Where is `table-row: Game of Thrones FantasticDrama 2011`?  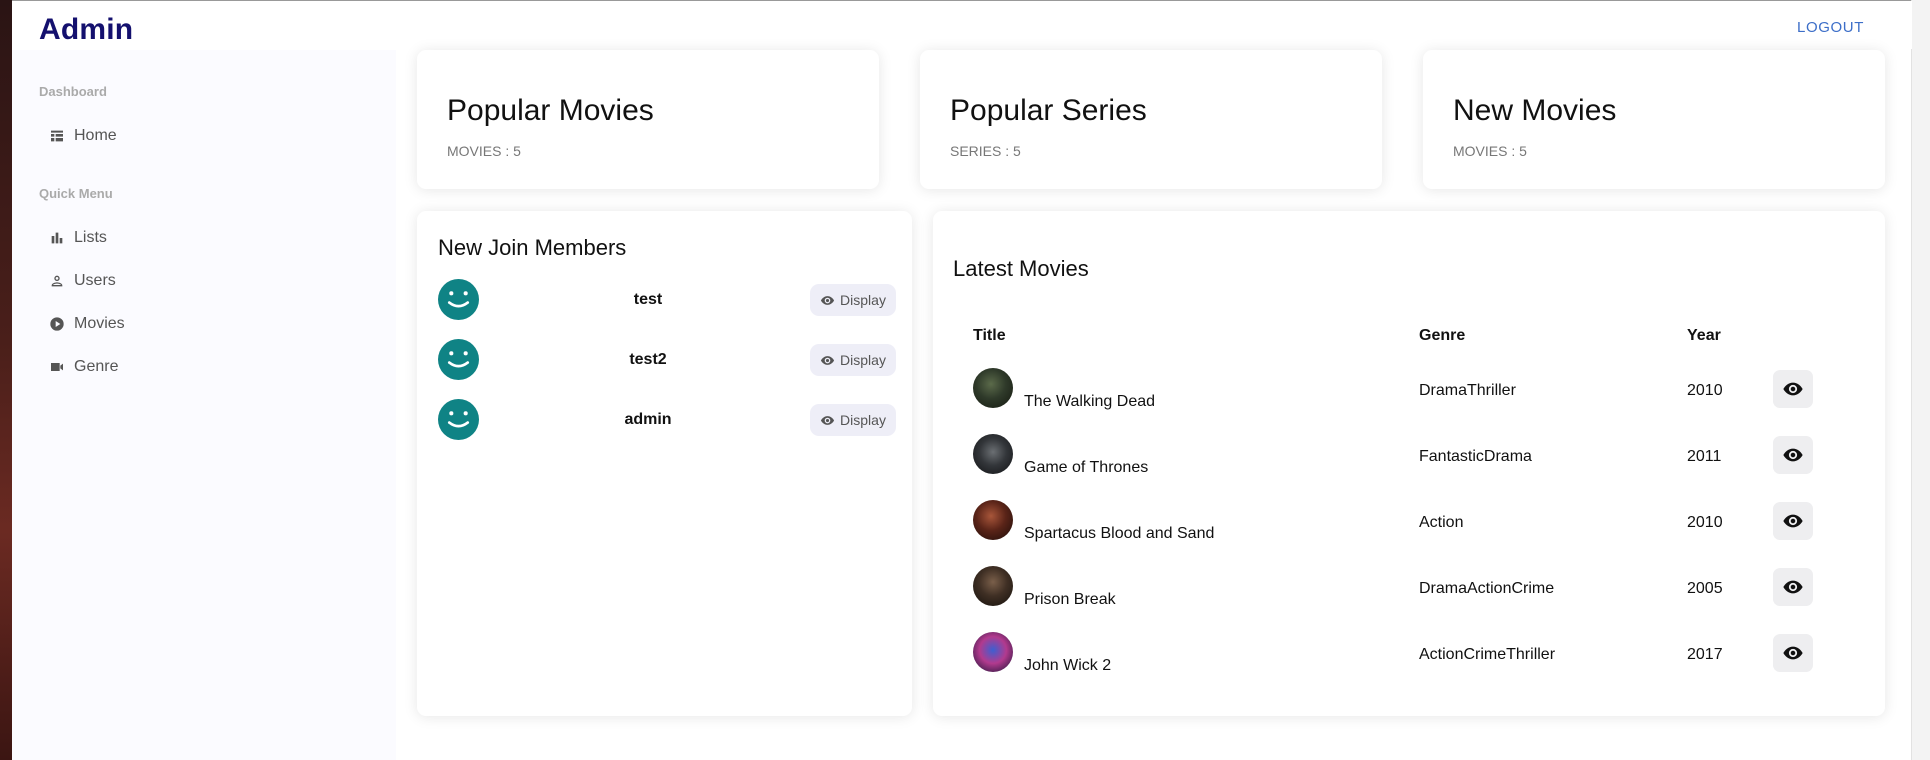
table-row: Game of Thrones FantasticDrama 2011 is located at coordinates (1393, 459).